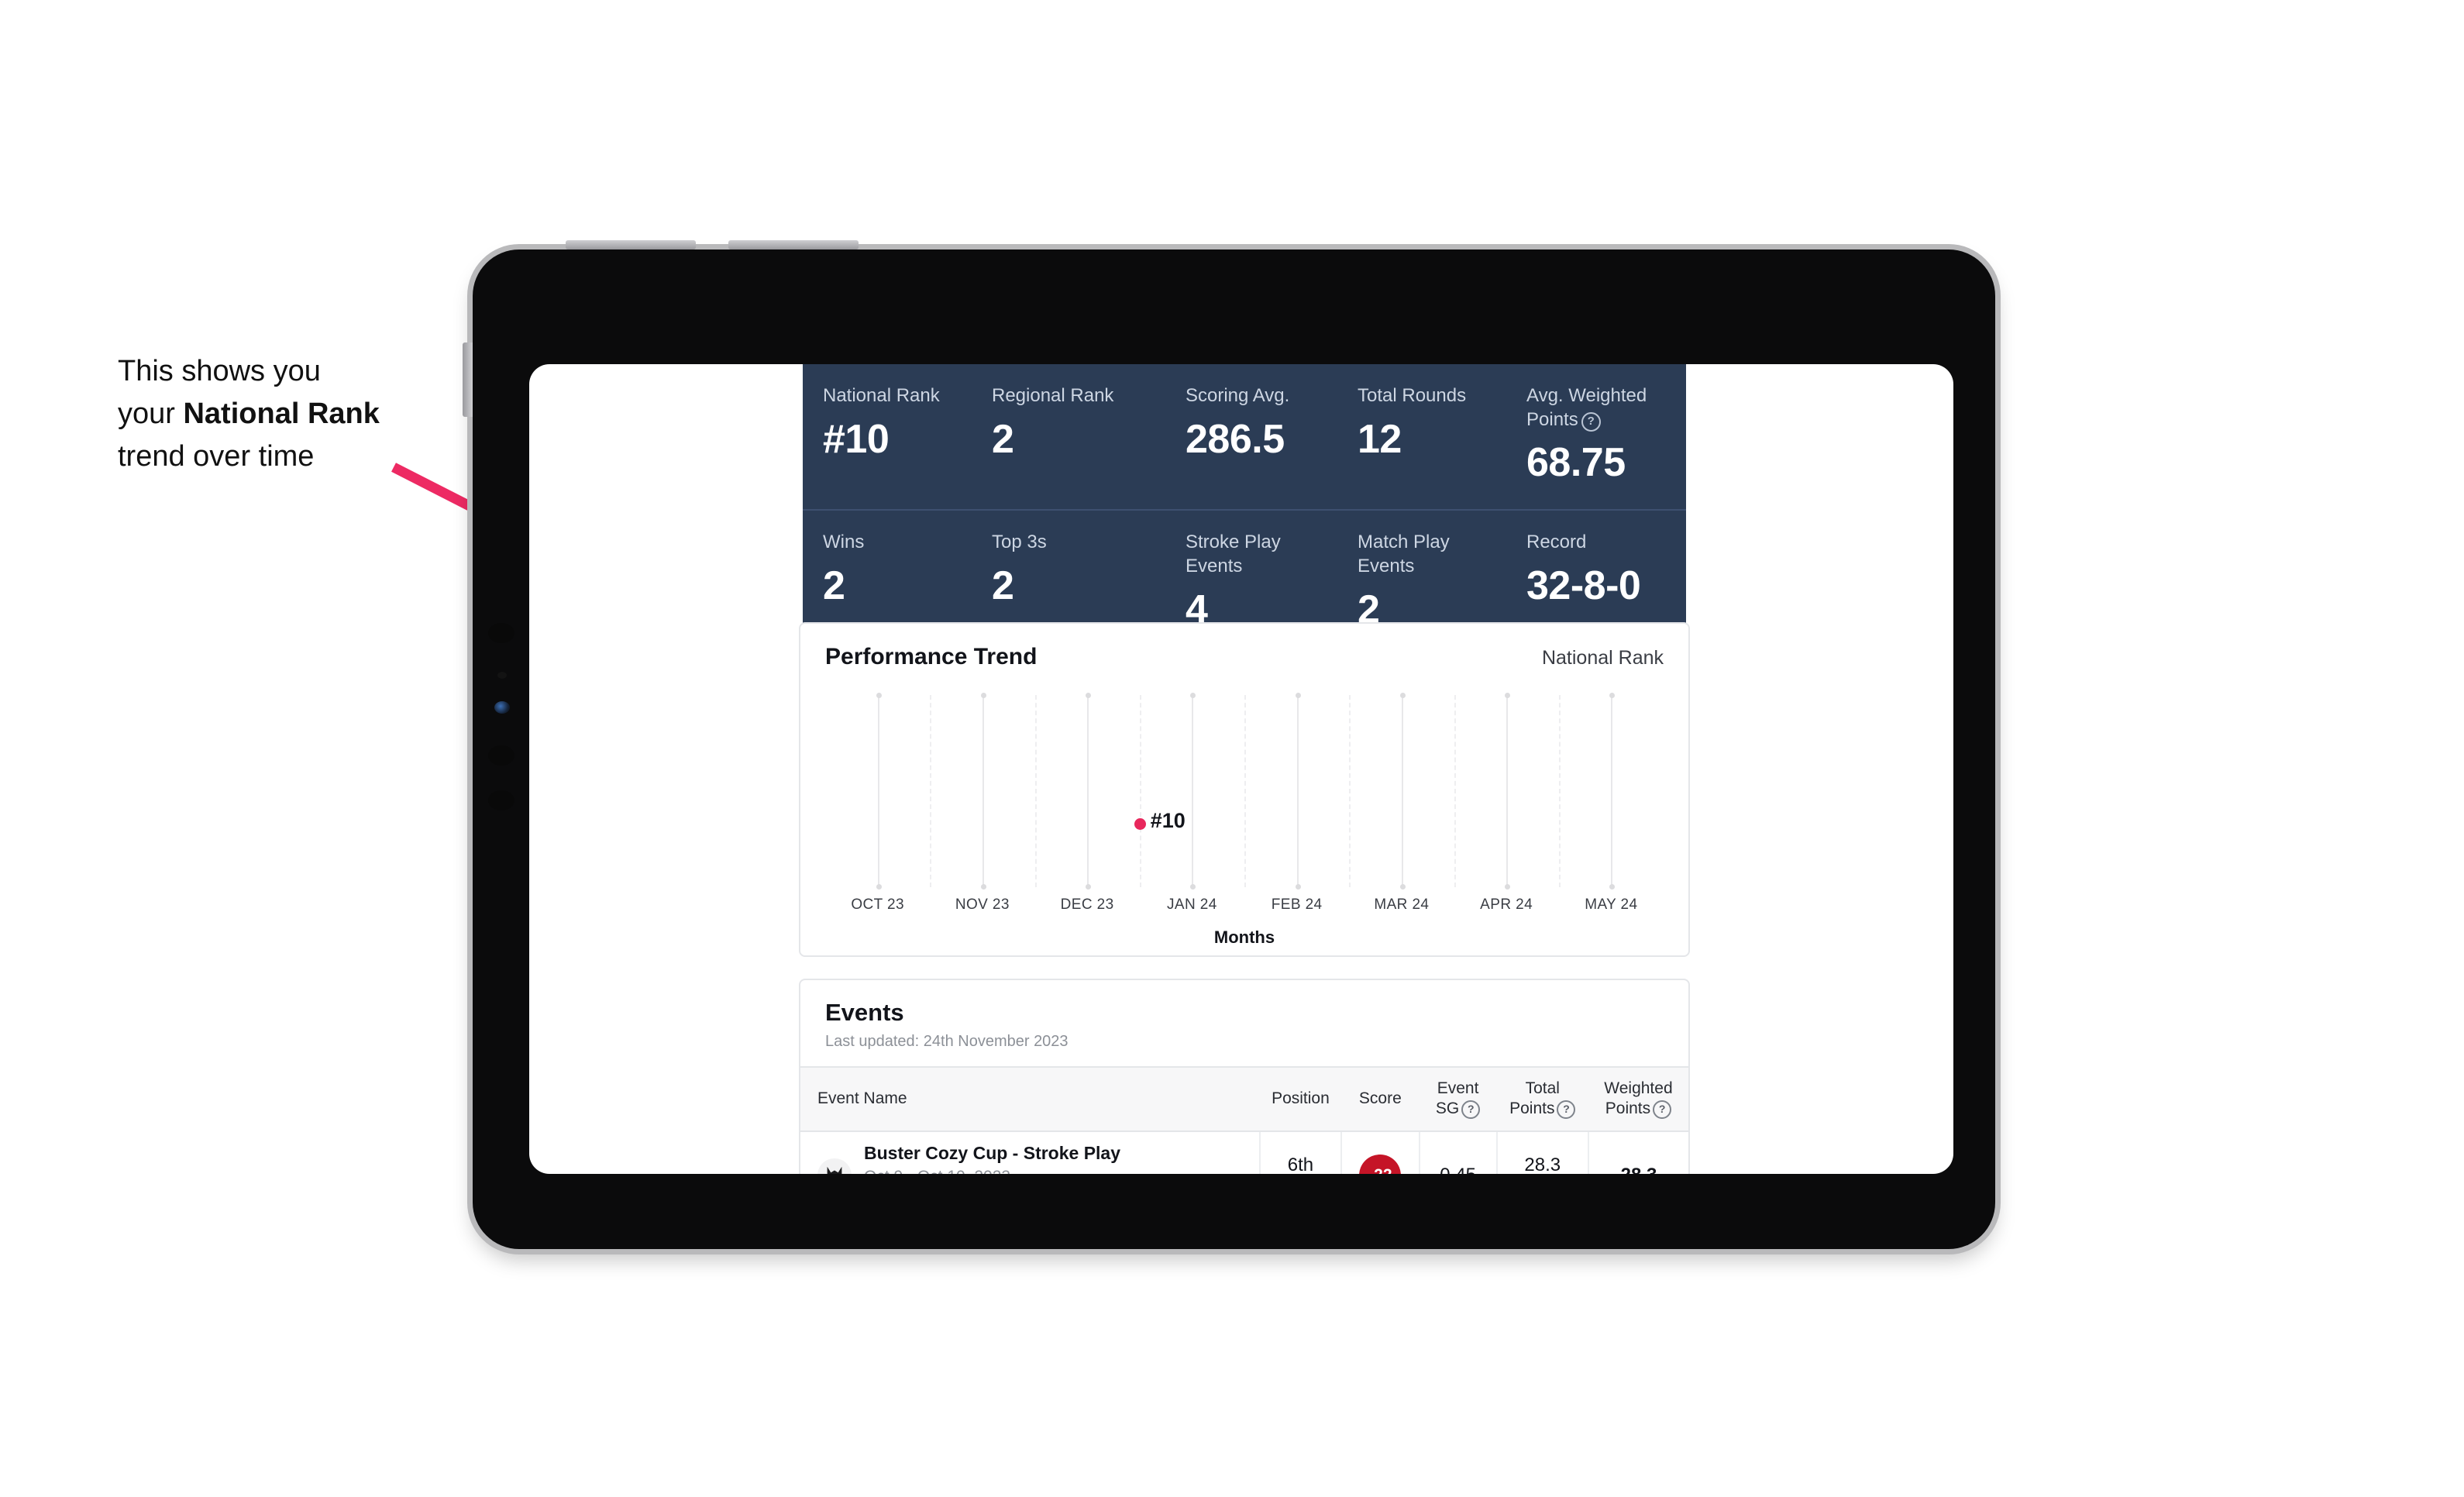 This screenshot has width=2464, height=1497. I want to click on col-weighted-points-line1: Weighted, so click(1638, 1088).